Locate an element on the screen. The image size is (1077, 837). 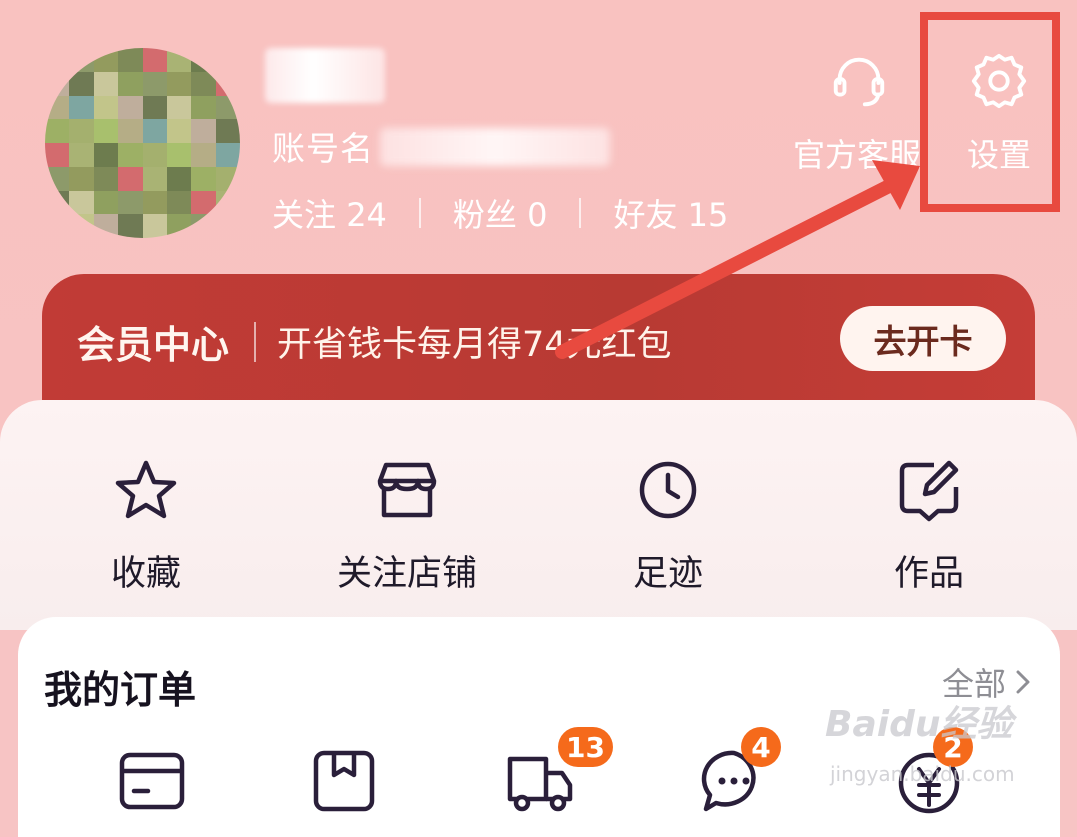
store-icon is located at coordinates (407, 490).